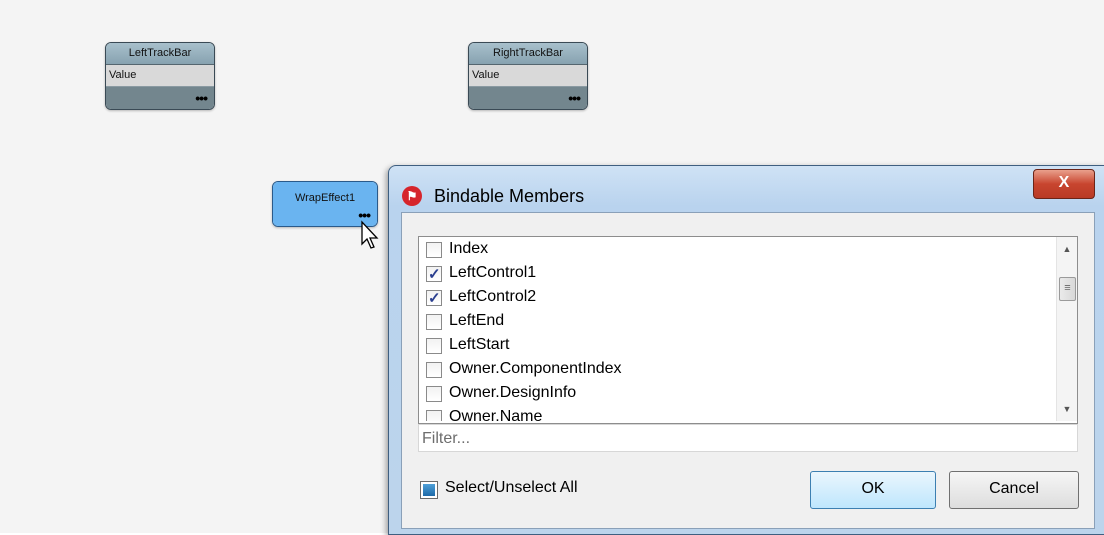 This screenshot has height=535, width=1104. I want to click on member-item: Owner.ComponentIndex, so click(737, 369).